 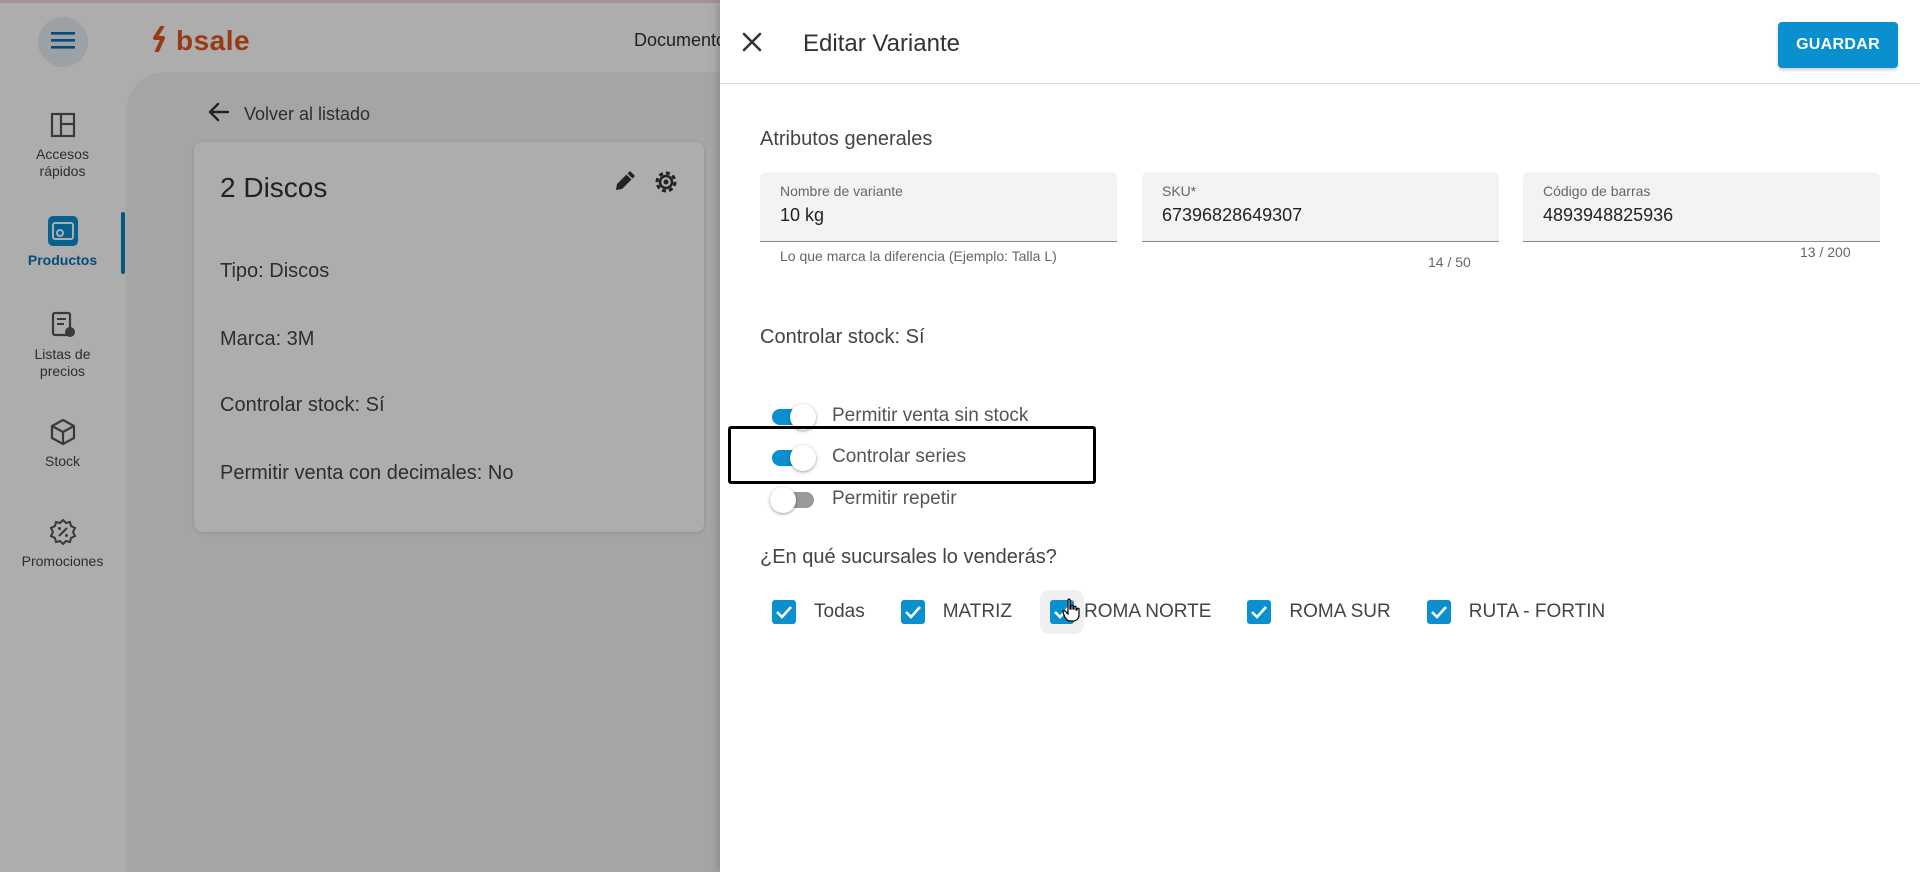 I want to click on variant-name-field: Nombre de variante, so click(x=938, y=207).